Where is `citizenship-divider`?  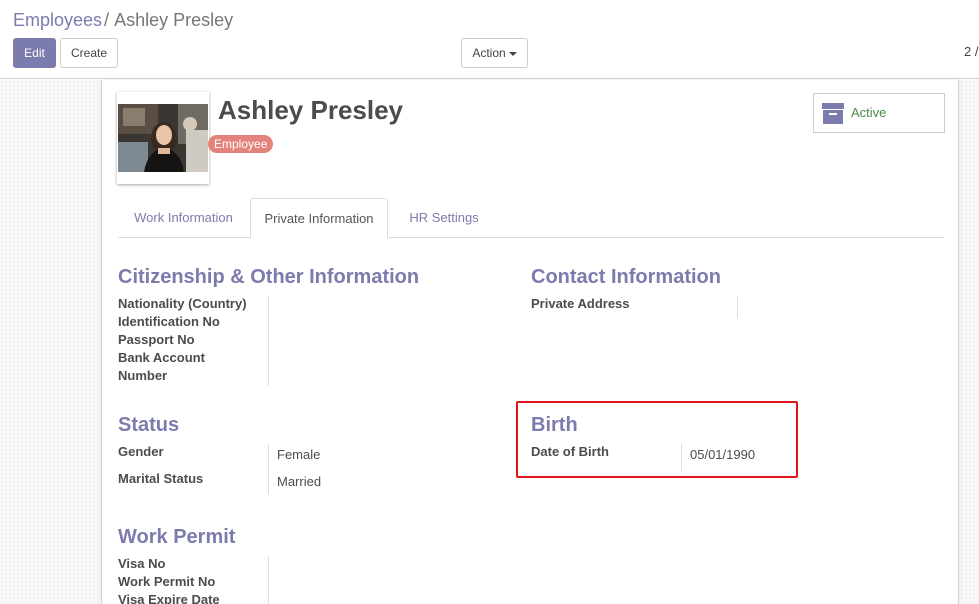
citizenship-divider is located at coordinates (268, 341).